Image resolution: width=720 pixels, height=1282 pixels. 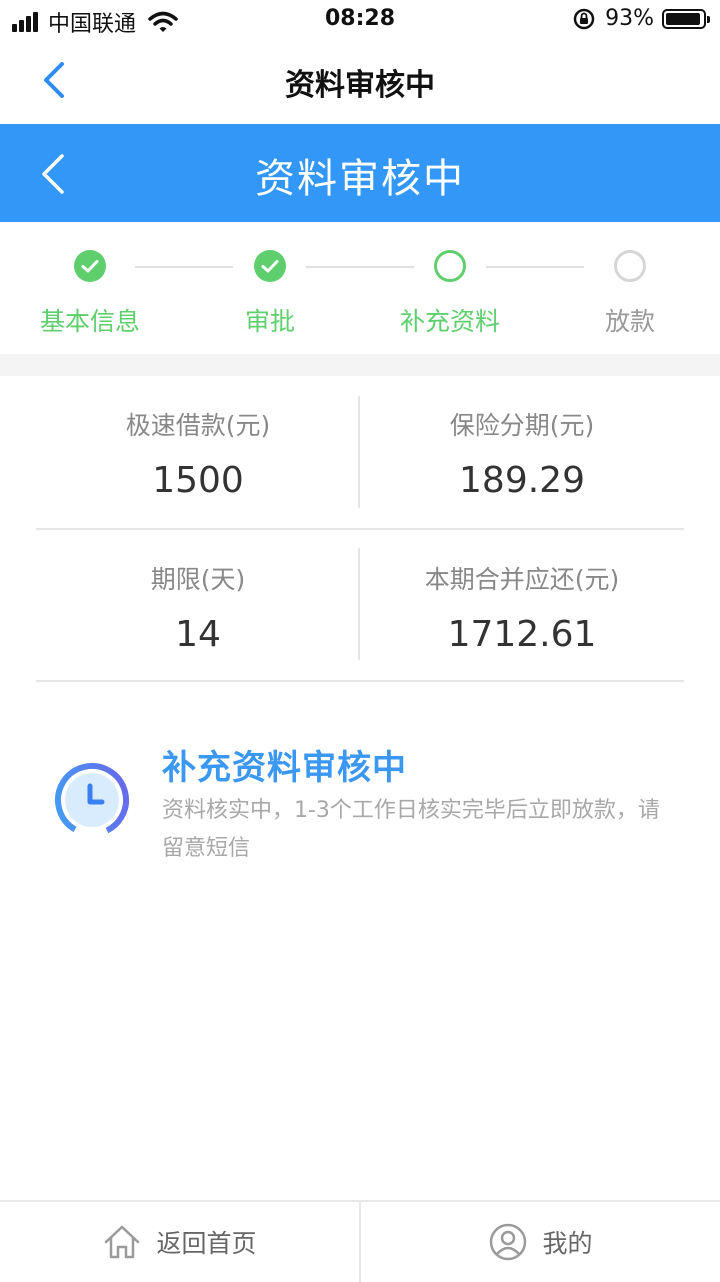 What do you see at coordinates (198, 607) in the screenshot?
I see `term-cell: 期限(天) 14` at bounding box center [198, 607].